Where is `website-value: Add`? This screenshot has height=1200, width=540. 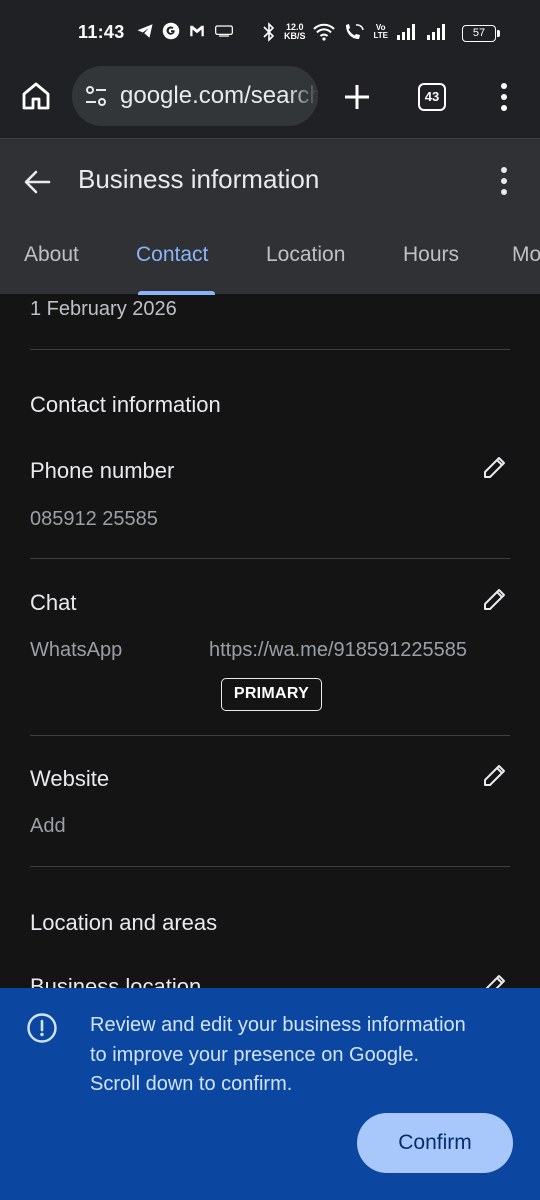 website-value: Add is located at coordinates (48, 826).